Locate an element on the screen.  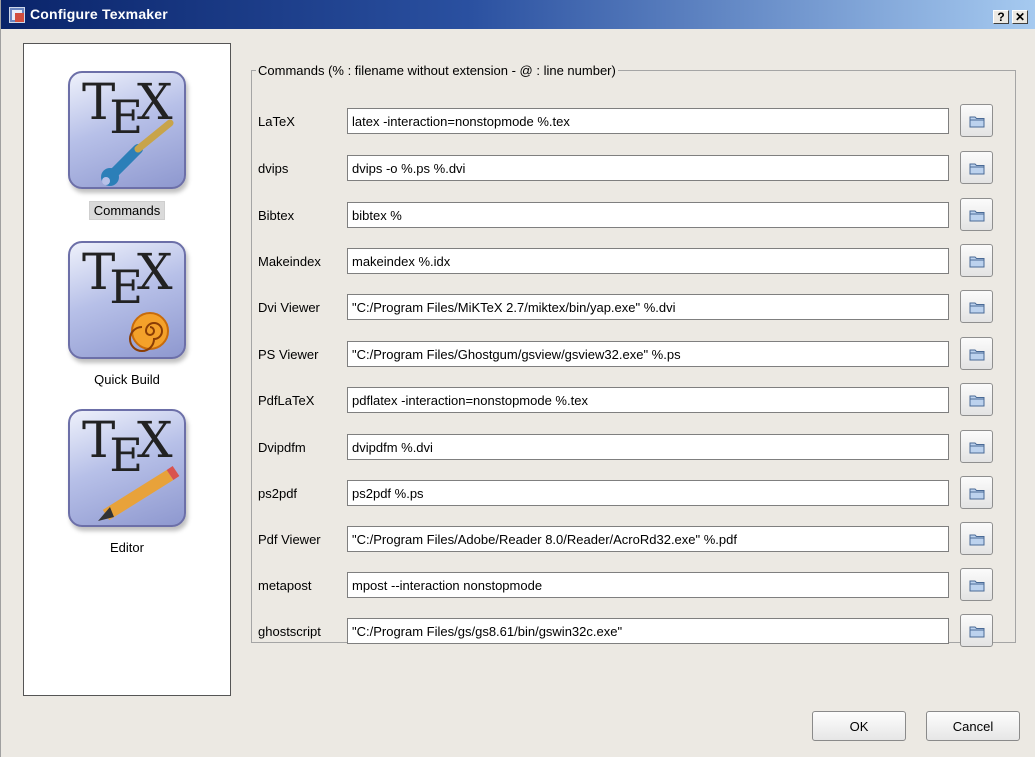
command-row-latex: LaTeX is located at coordinates (634, 120).